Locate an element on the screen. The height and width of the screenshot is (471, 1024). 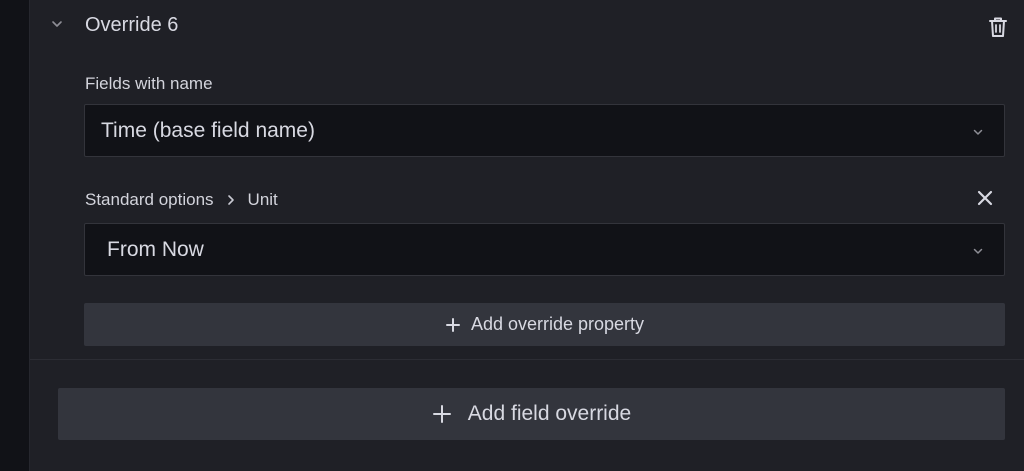
add-override-property-button: Add override property is located at coordinates (544, 324).